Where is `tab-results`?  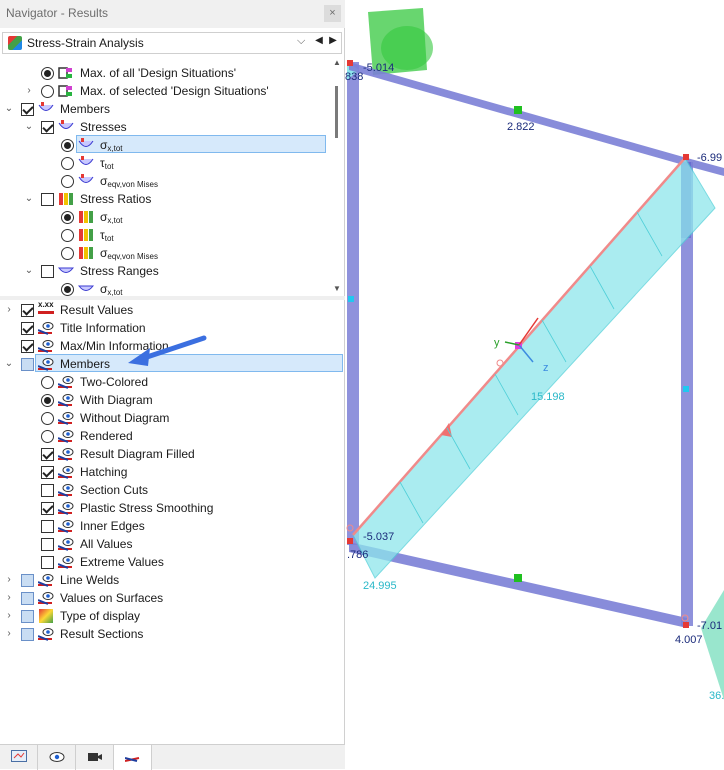 tab-results is located at coordinates (133, 757).